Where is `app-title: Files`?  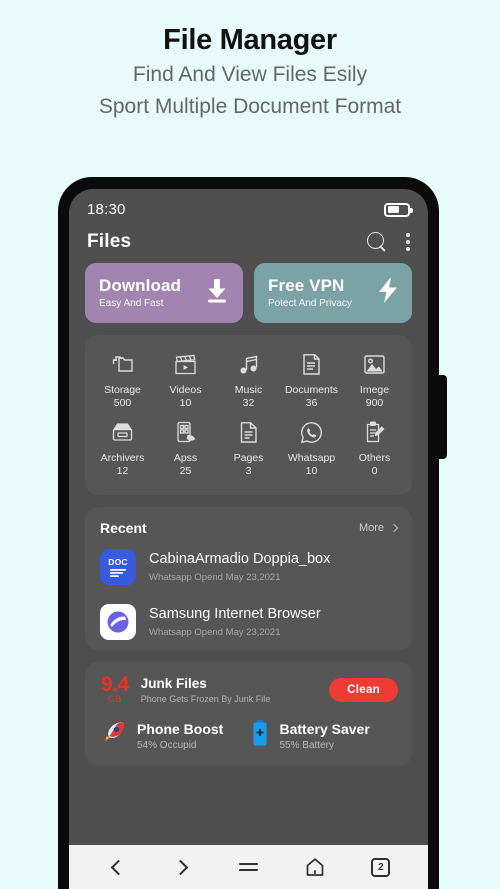 app-title: Files is located at coordinates (109, 241).